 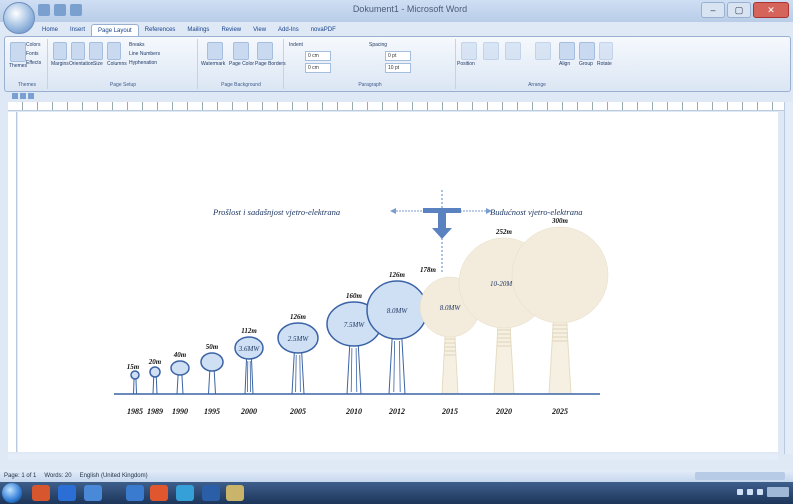 What do you see at coordinates (133, 367) in the screenshot?
I see `height-label: 15m` at bounding box center [133, 367].